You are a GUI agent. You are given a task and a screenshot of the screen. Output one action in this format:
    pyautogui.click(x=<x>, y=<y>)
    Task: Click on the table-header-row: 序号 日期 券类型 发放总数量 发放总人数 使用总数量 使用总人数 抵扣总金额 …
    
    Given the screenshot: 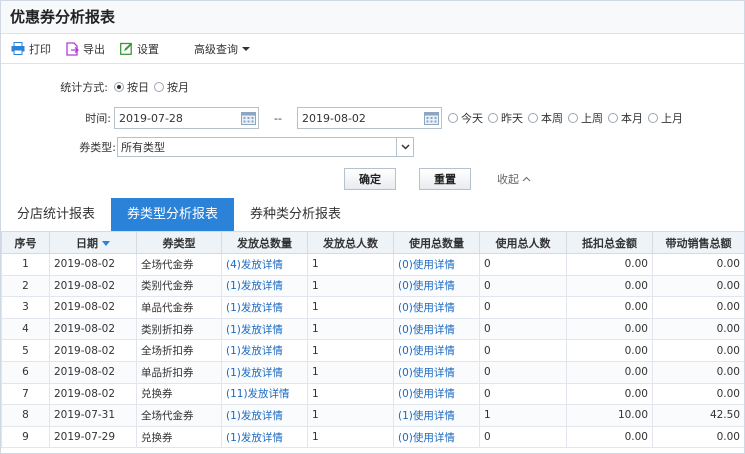 What is the action you would take?
    pyautogui.click(x=372, y=242)
    